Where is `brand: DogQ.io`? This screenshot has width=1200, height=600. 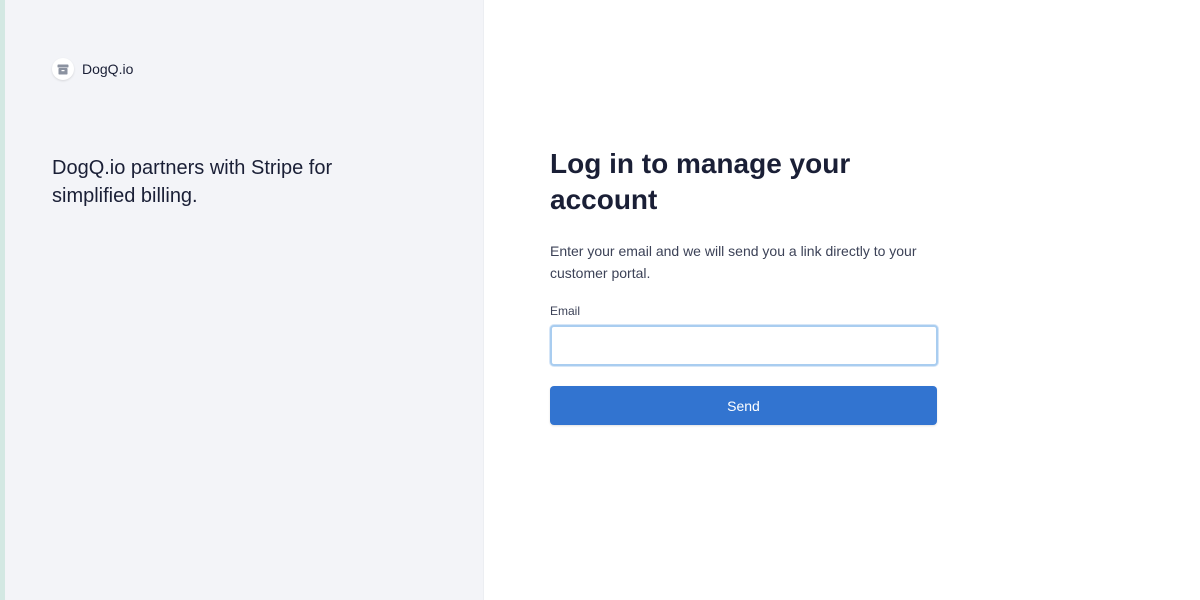 brand: DogQ.io is located at coordinates (92, 69).